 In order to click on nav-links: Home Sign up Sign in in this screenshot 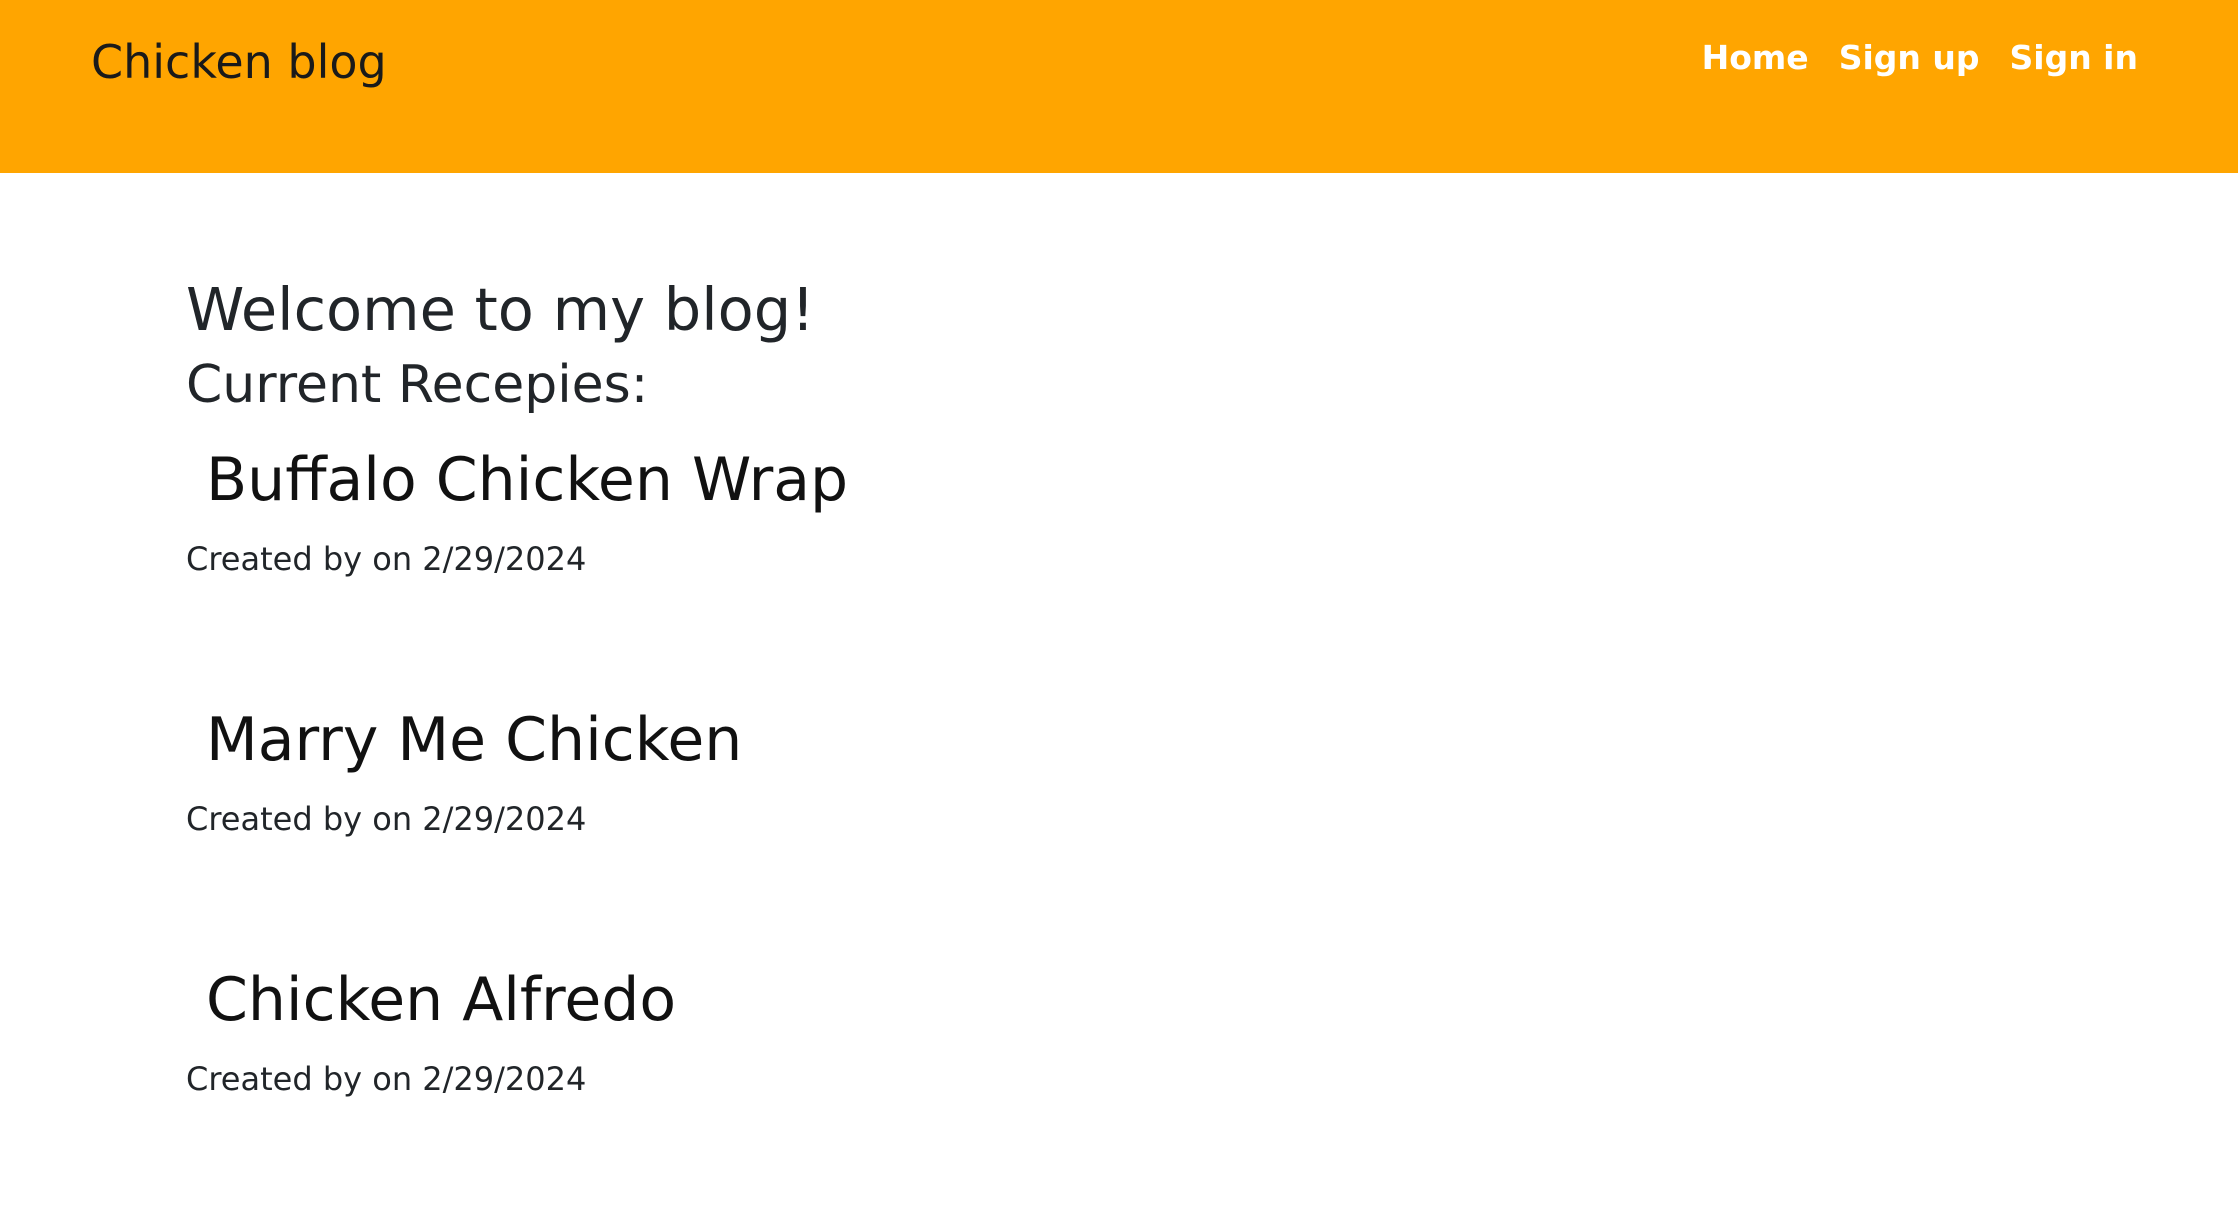, I will do `click(1920, 57)`.